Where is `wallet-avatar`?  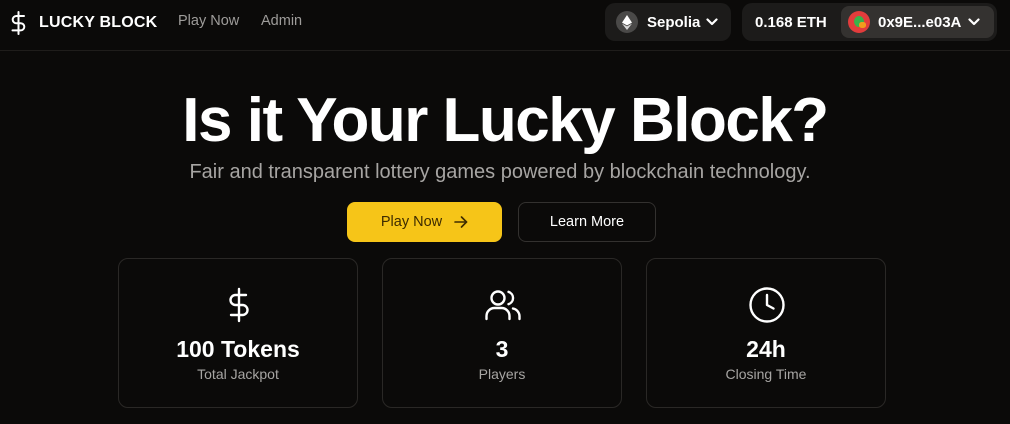 wallet-avatar is located at coordinates (859, 22).